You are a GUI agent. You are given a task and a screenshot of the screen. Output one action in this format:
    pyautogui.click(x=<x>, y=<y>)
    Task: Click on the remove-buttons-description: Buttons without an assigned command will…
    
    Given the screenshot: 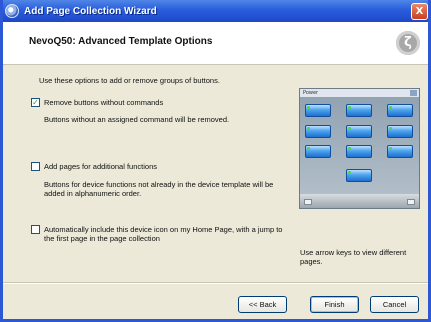 What is the action you would take?
    pyautogui.click(x=137, y=119)
    